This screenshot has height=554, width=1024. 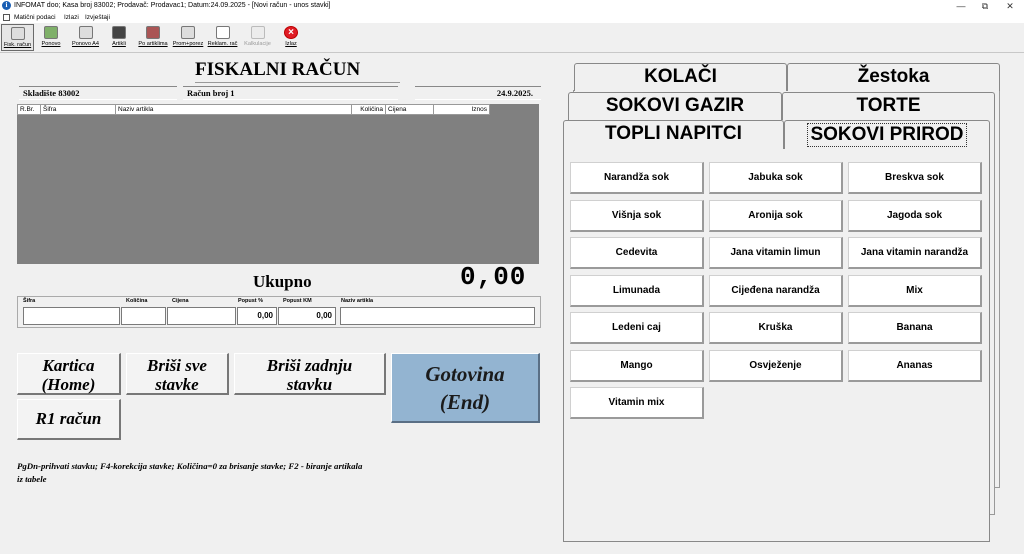 I want to click on naziv-input, so click(x=437, y=316).